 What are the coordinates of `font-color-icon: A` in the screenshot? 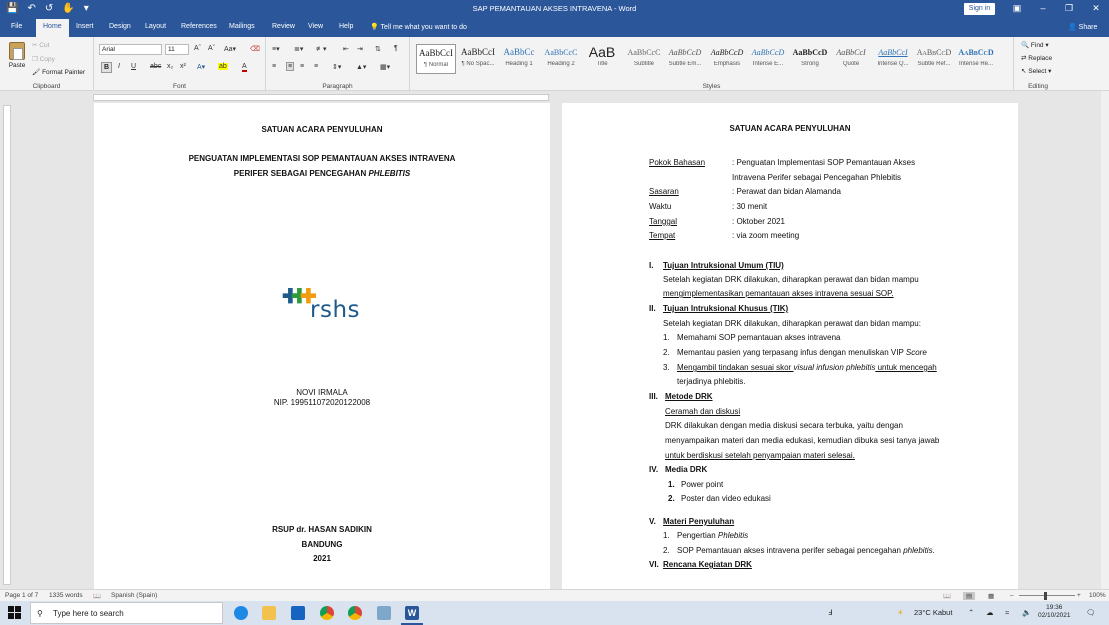 It's located at (244, 67).